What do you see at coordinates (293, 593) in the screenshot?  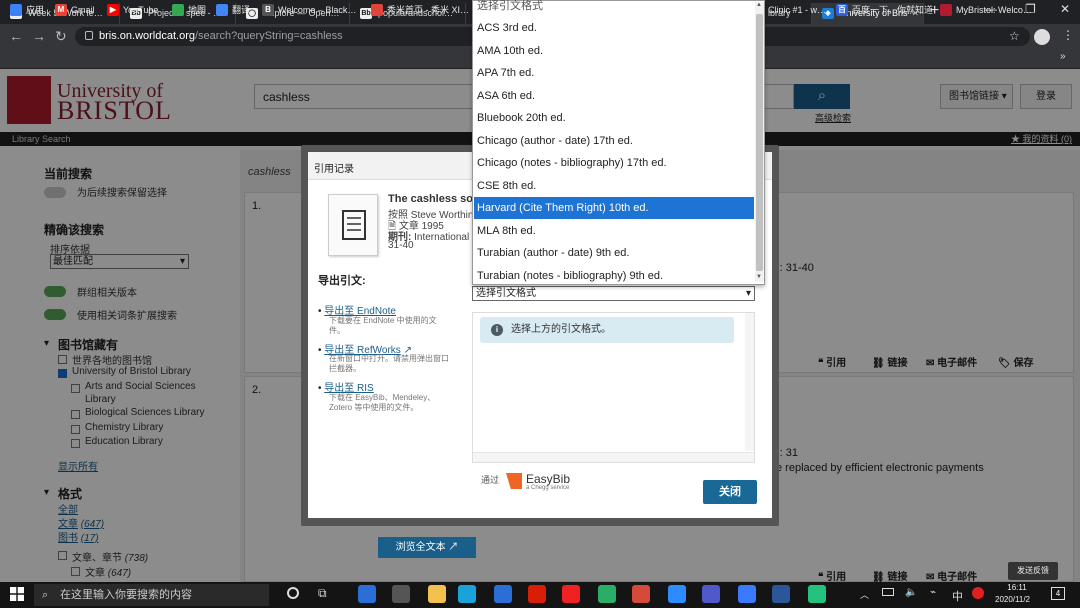 I see `cortana-icon` at bounding box center [293, 593].